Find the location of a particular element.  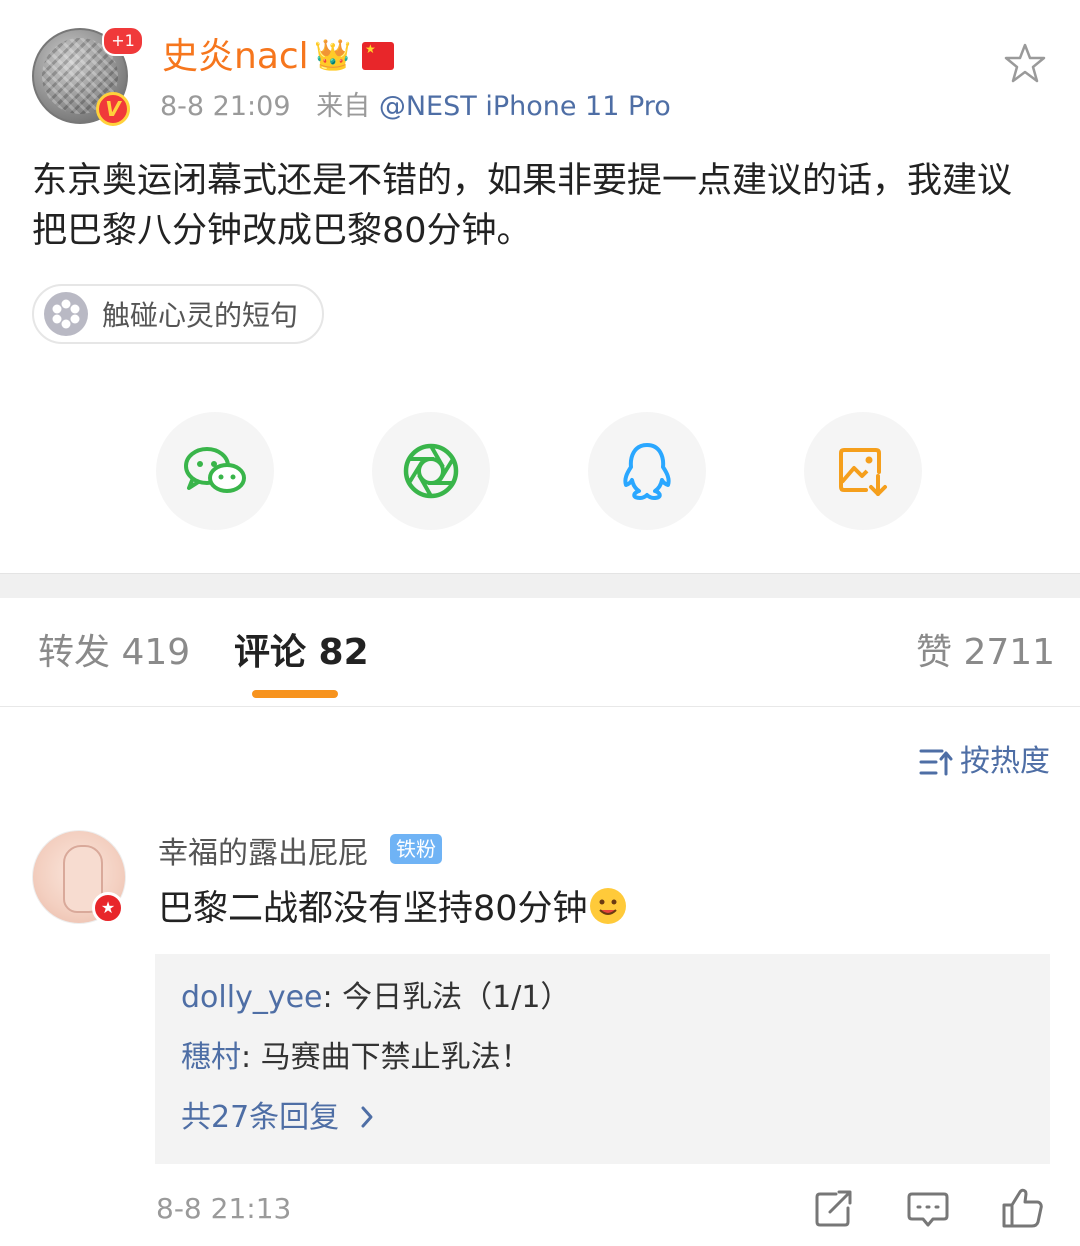

view-all-replies-link: 共27条回复 is located at coordinates (279, 1118).